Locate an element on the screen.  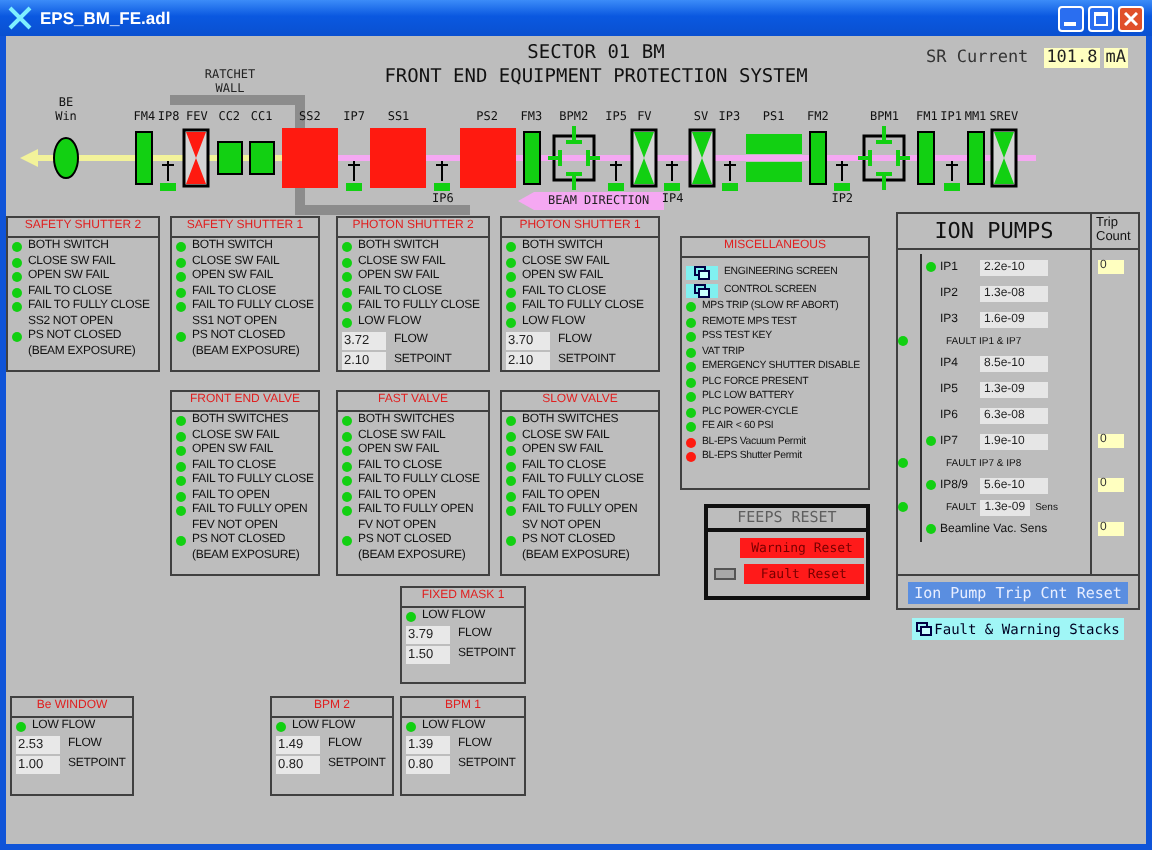
maximize-button is located at coordinates (1101, 18).